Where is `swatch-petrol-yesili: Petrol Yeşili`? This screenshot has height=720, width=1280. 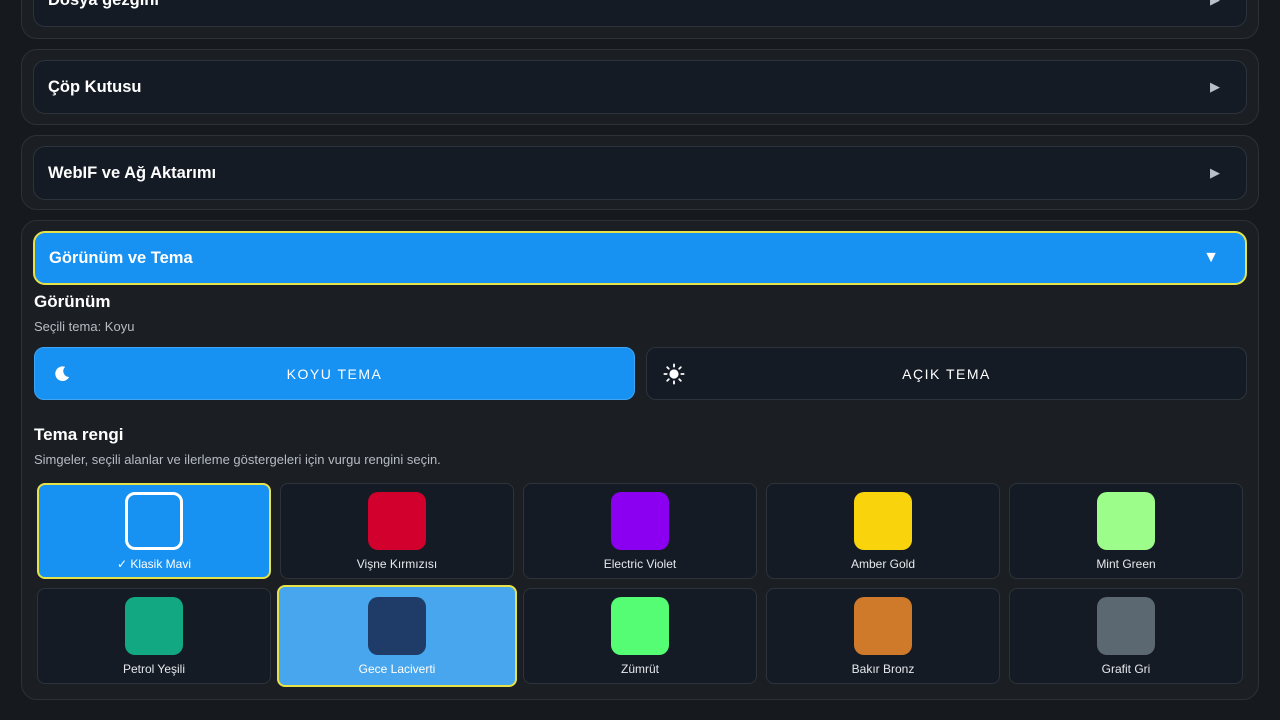 swatch-petrol-yesili: Petrol Yeşili is located at coordinates (154, 636).